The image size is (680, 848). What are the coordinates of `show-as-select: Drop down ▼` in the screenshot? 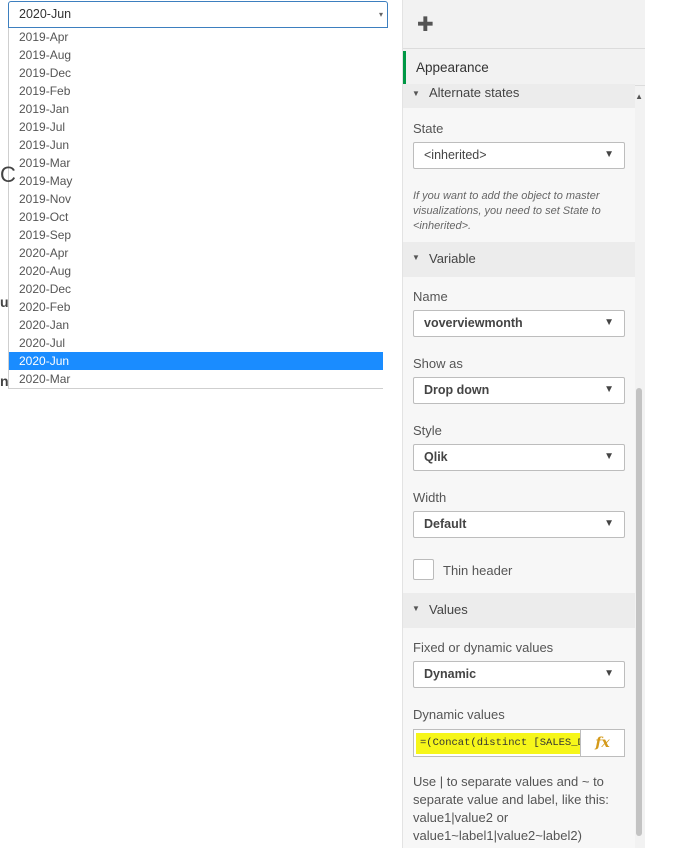 It's located at (519, 390).